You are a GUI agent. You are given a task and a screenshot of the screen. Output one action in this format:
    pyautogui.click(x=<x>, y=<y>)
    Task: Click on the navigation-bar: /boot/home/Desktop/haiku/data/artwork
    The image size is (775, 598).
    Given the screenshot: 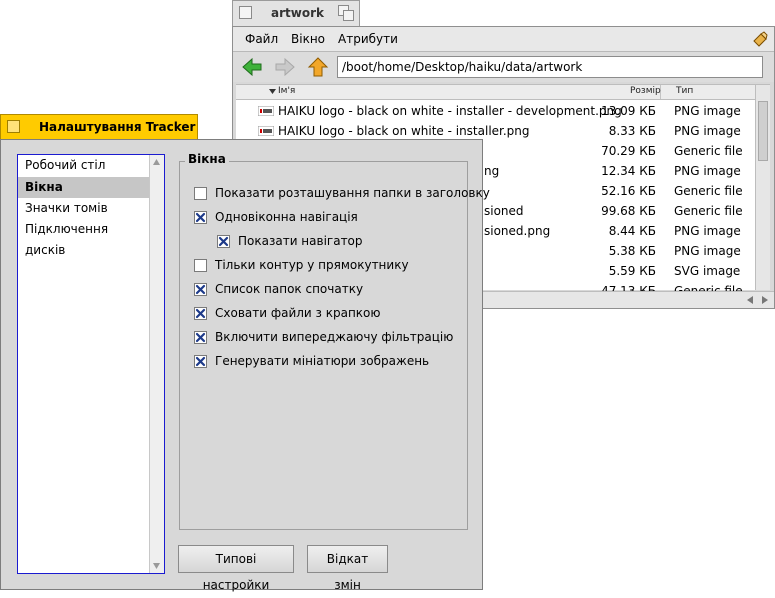 What is the action you would take?
    pyautogui.click(x=503, y=67)
    